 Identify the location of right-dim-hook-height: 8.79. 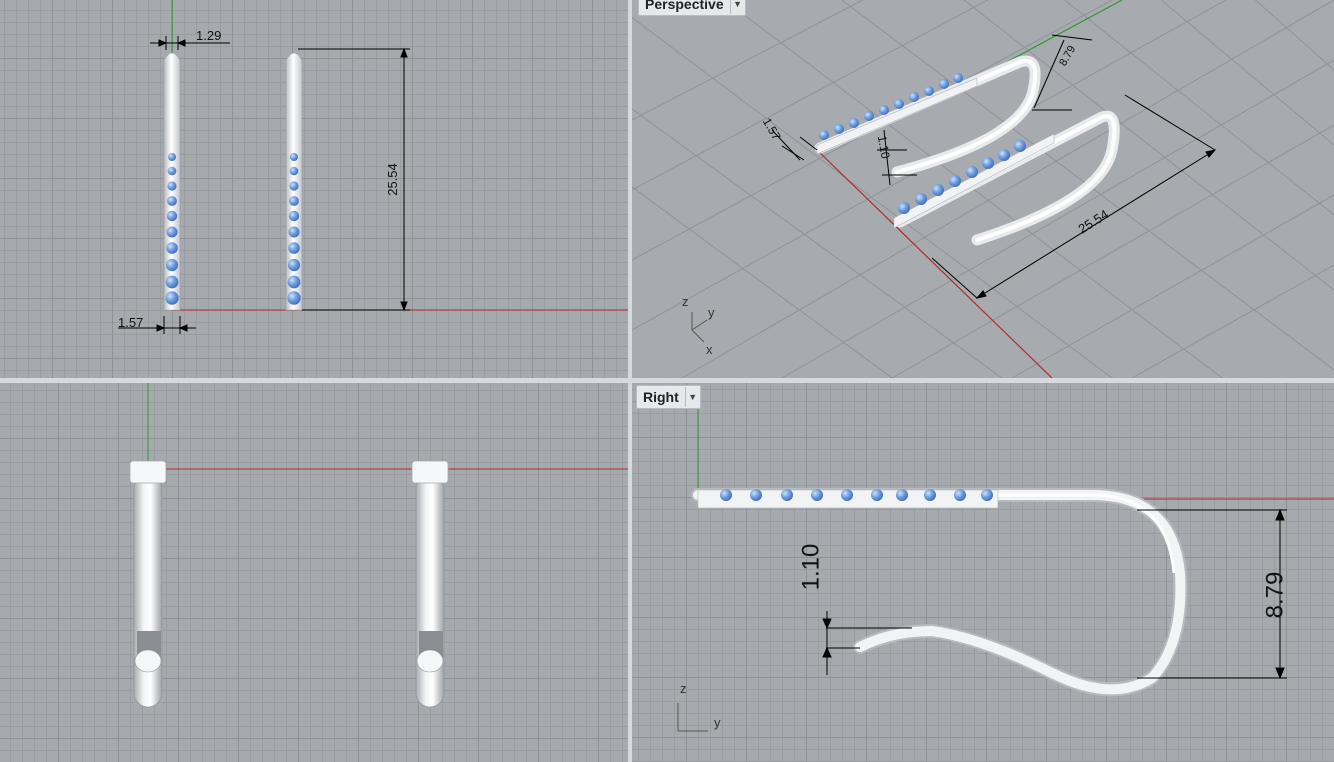
(1275, 595).